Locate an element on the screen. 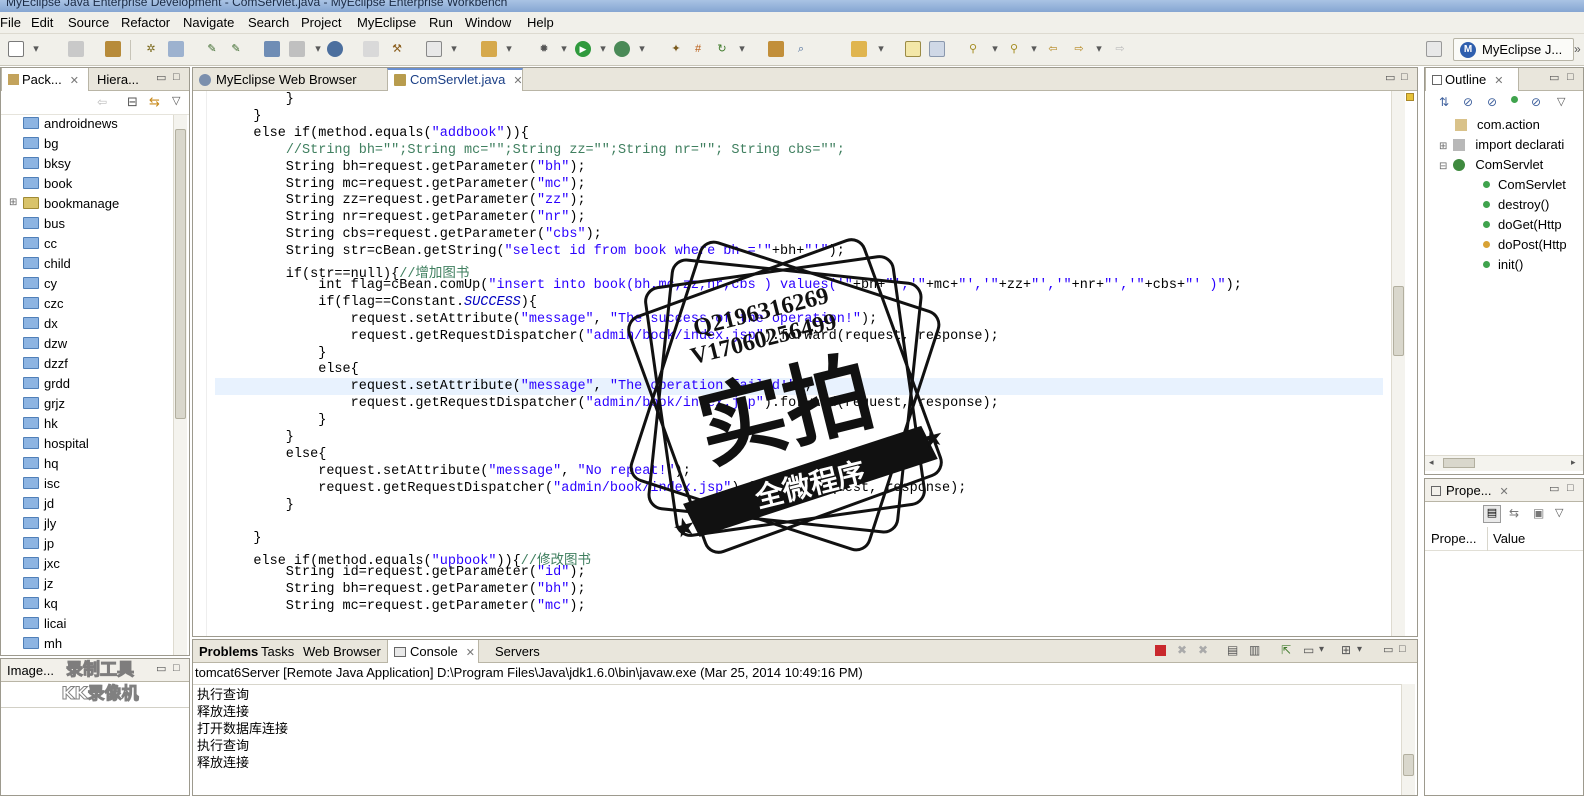 The width and height of the screenshot is (1584, 796). tree-item: dzzf is located at coordinates (45, 366).